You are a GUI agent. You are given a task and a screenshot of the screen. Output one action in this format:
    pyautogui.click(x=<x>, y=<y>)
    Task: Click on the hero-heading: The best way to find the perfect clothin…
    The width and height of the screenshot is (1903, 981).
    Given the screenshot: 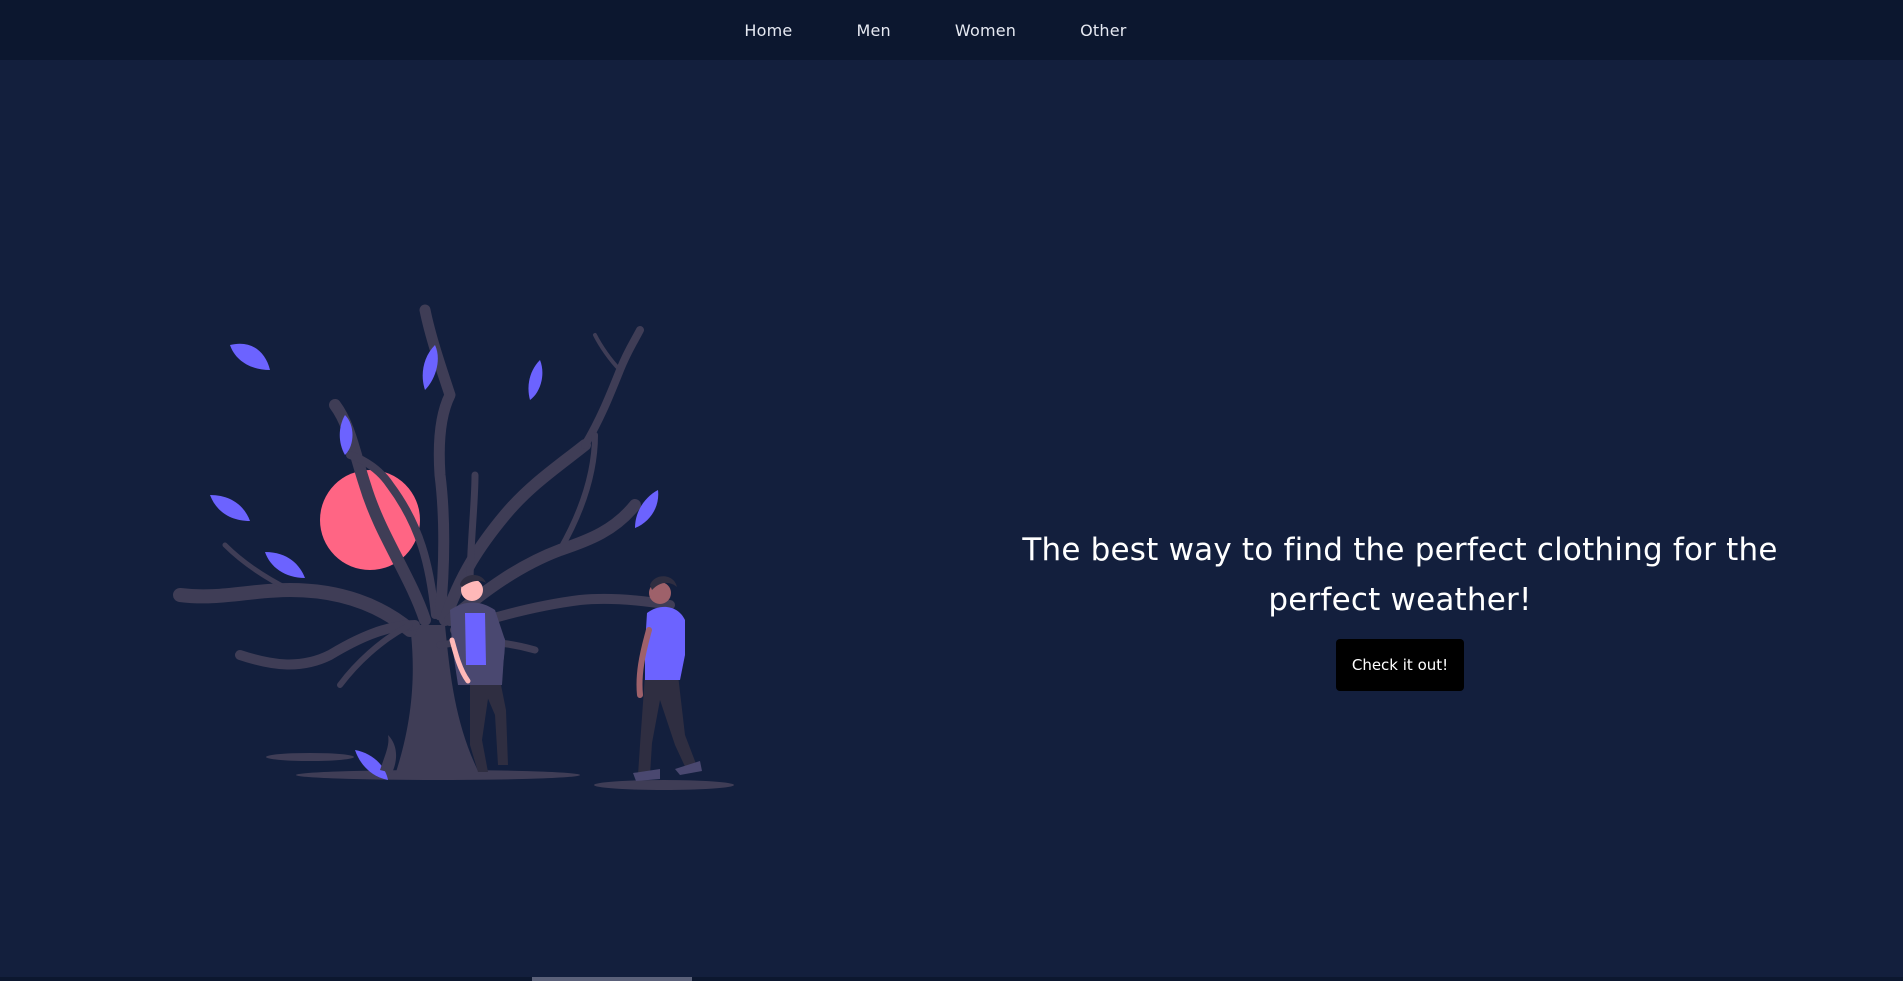 What is the action you would take?
    pyautogui.click(x=1400, y=575)
    